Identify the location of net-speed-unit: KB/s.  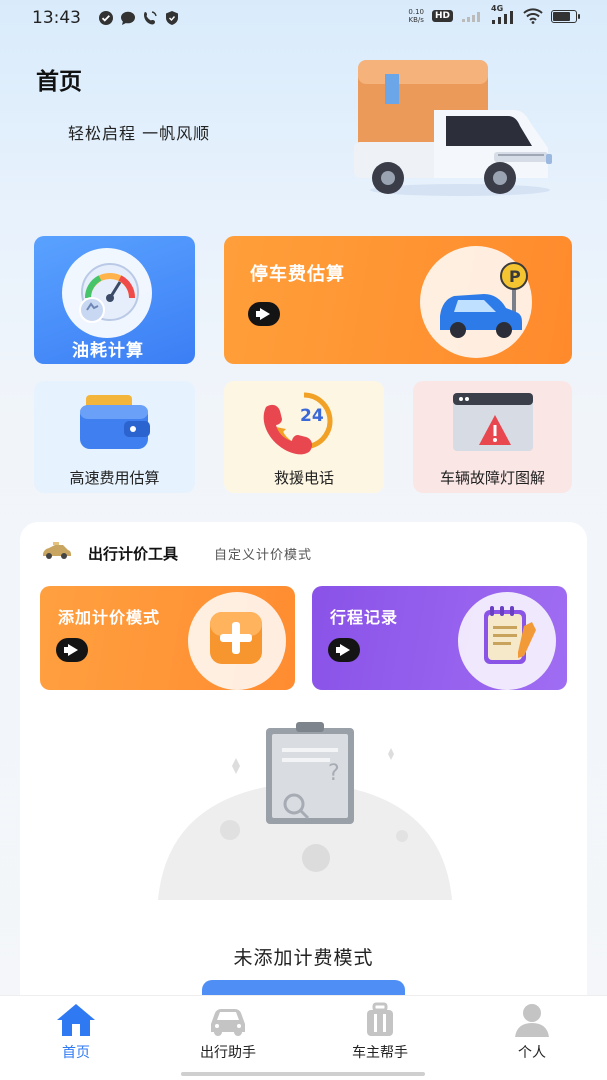
(416, 20).